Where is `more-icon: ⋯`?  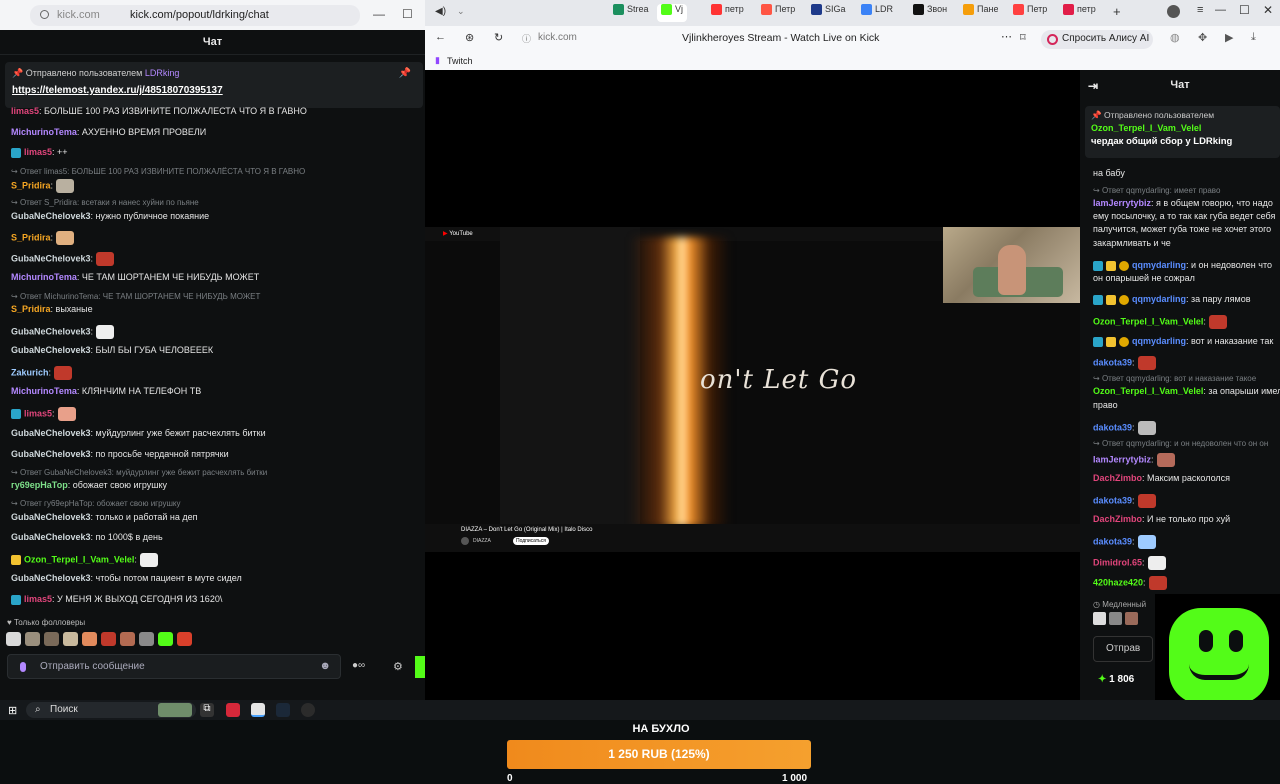
more-icon: ⋯ is located at coordinates (1006, 36).